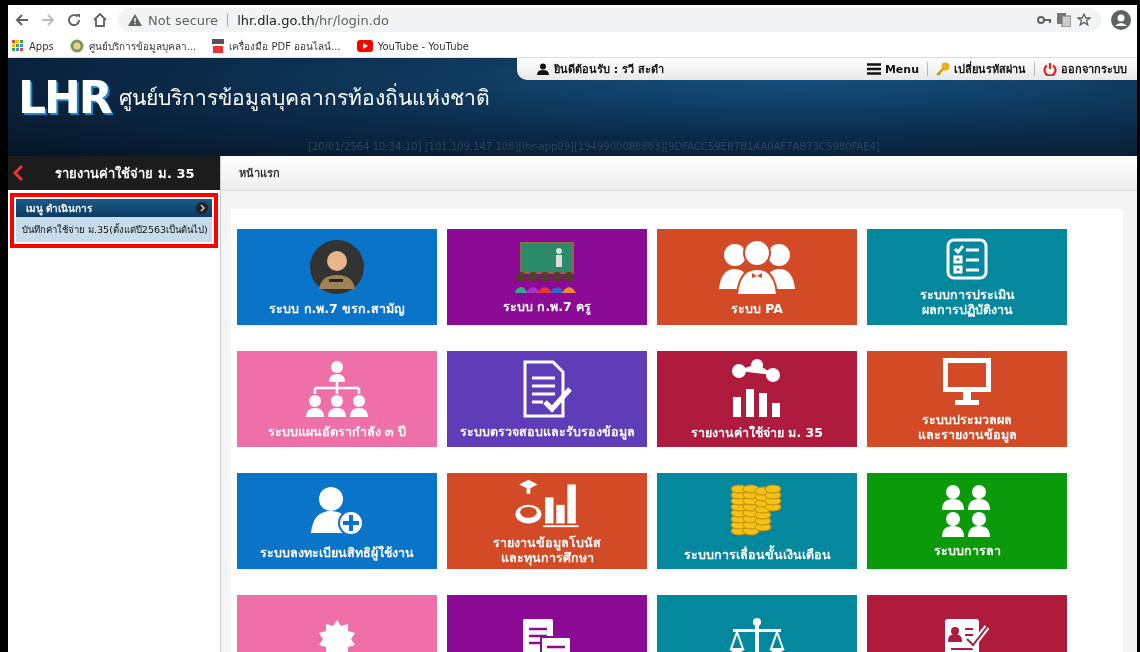 The width and height of the screenshot is (1140, 652). What do you see at coordinates (337, 388) in the screenshot?
I see `org-chart-icon` at bounding box center [337, 388].